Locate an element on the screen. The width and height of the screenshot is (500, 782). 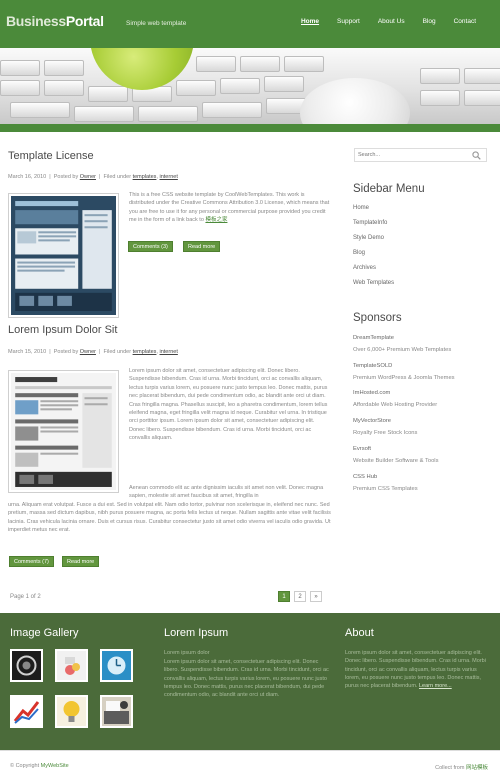
bottom-bar: © Copyright MyWebSite Collect from 网站模板 is located at coordinates (250, 766).